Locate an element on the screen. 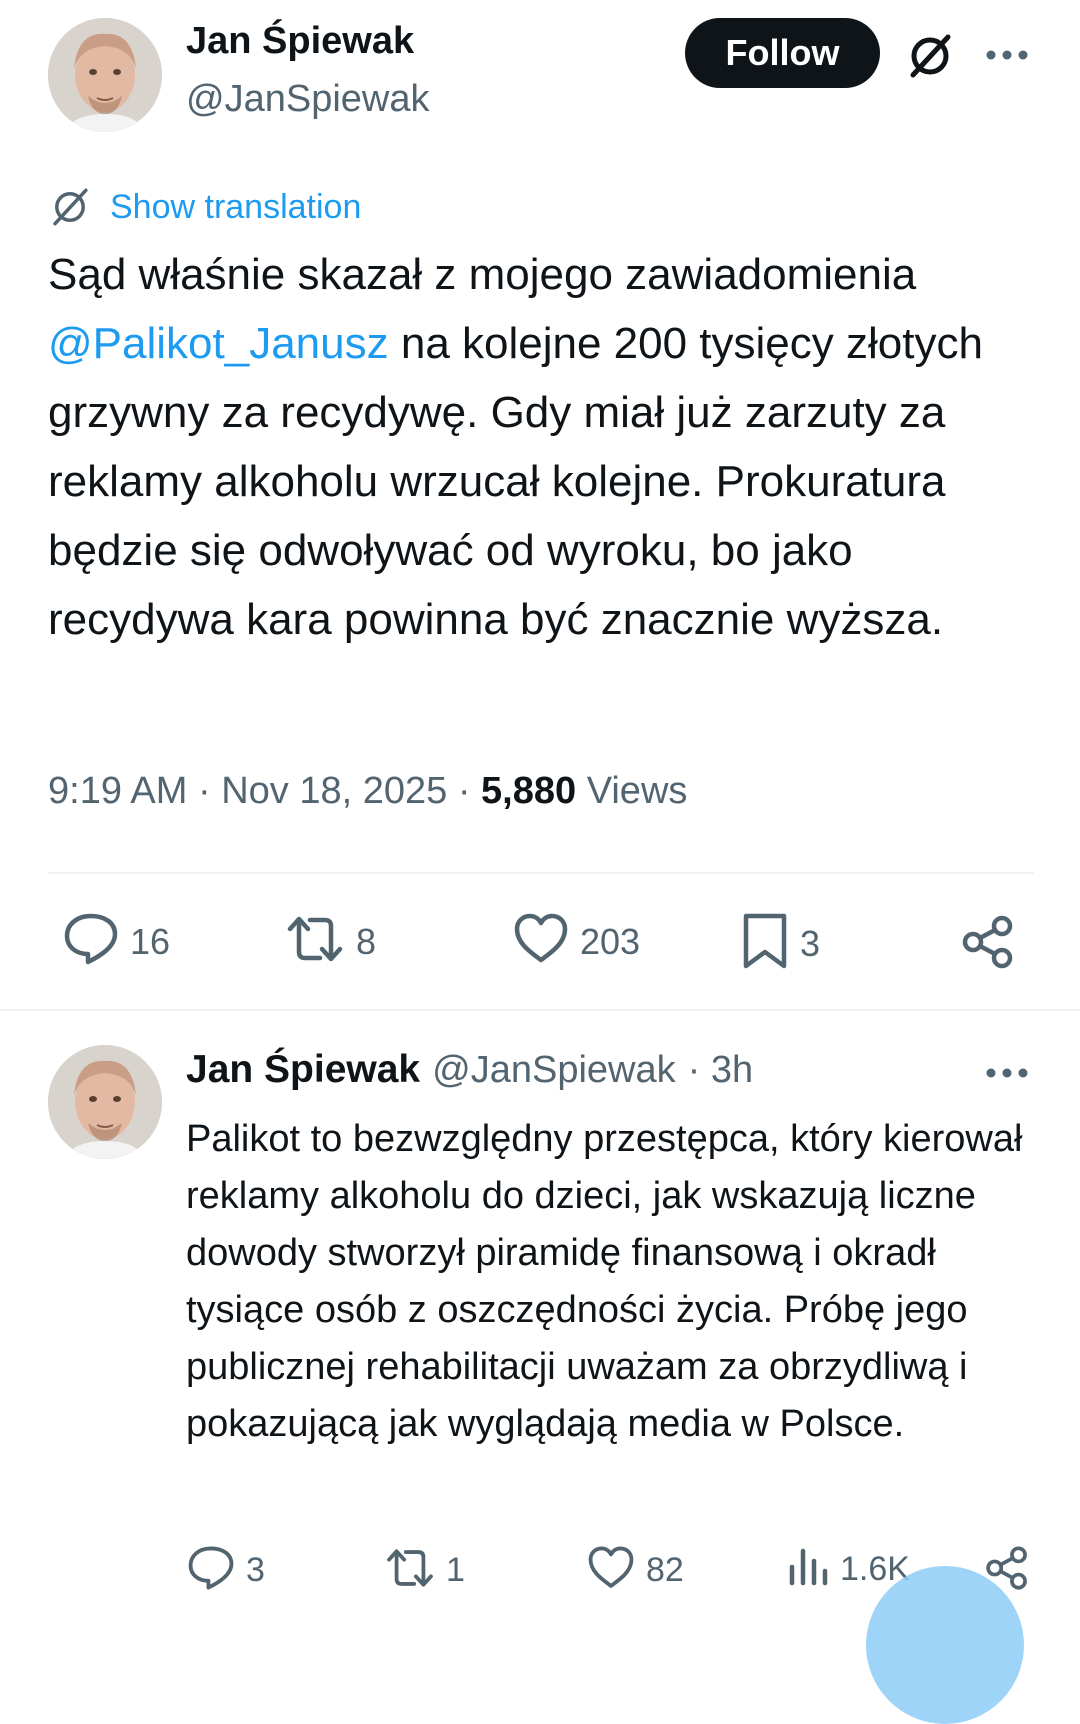 This screenshot has height=1724, width=1080. reply-header: Jan Śpiewak @JanSpiewak · 3h is located at coordinates (469, 1070).